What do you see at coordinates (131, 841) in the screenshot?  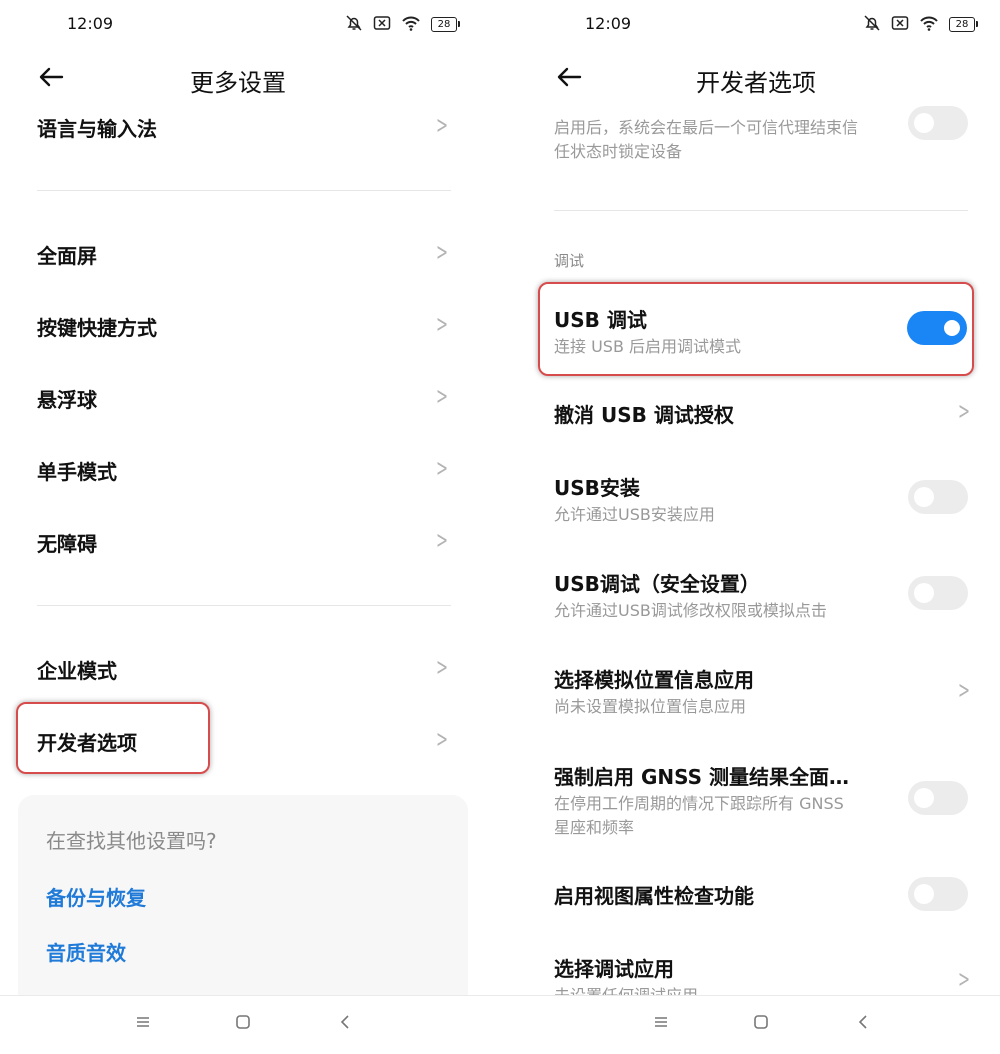 I see `suggestion-title: 在查找其他设置吗?` at bounding box center [131, 841].